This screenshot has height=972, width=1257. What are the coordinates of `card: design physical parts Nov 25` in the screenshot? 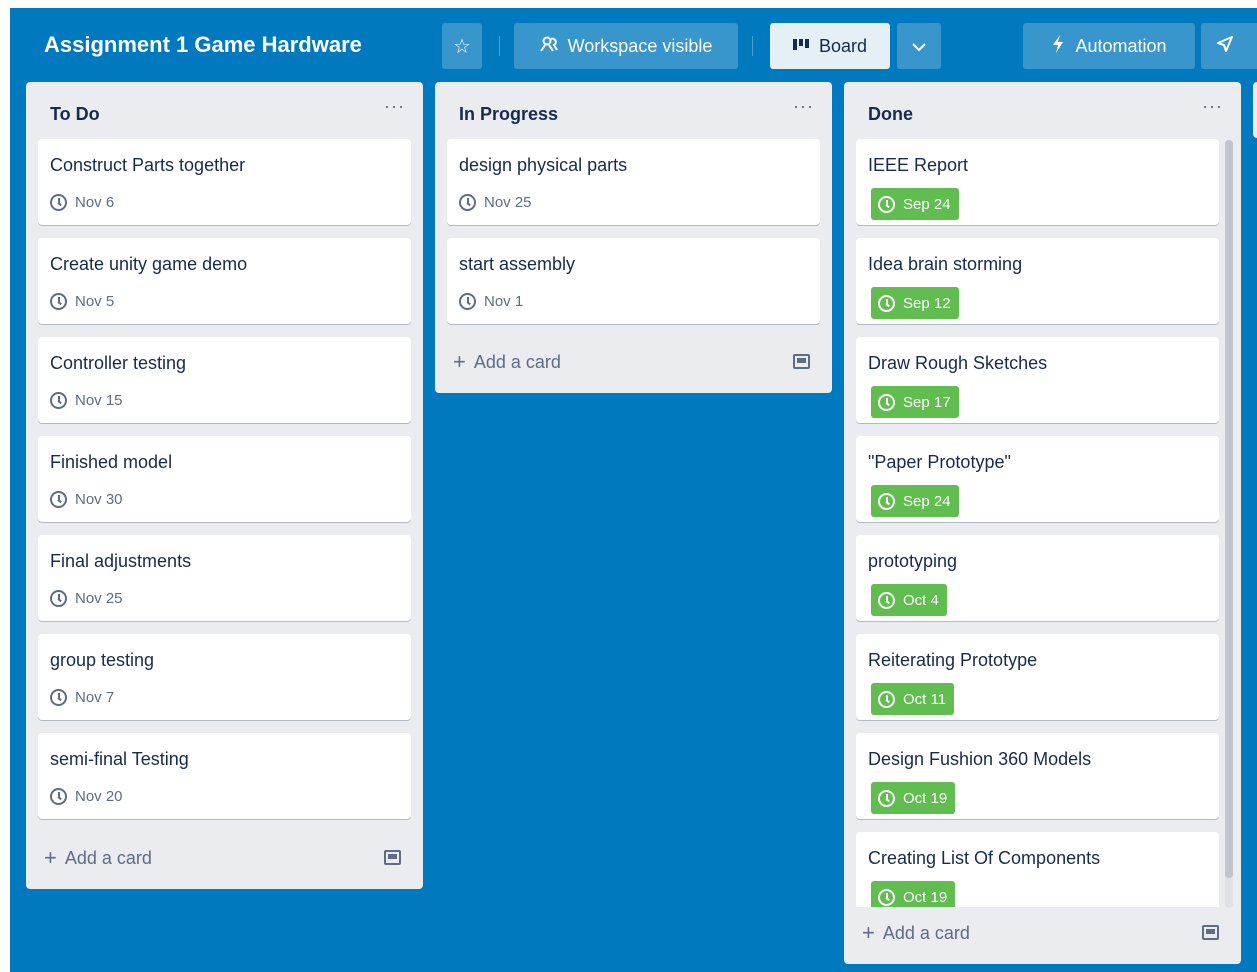 It's located at (633, 182).